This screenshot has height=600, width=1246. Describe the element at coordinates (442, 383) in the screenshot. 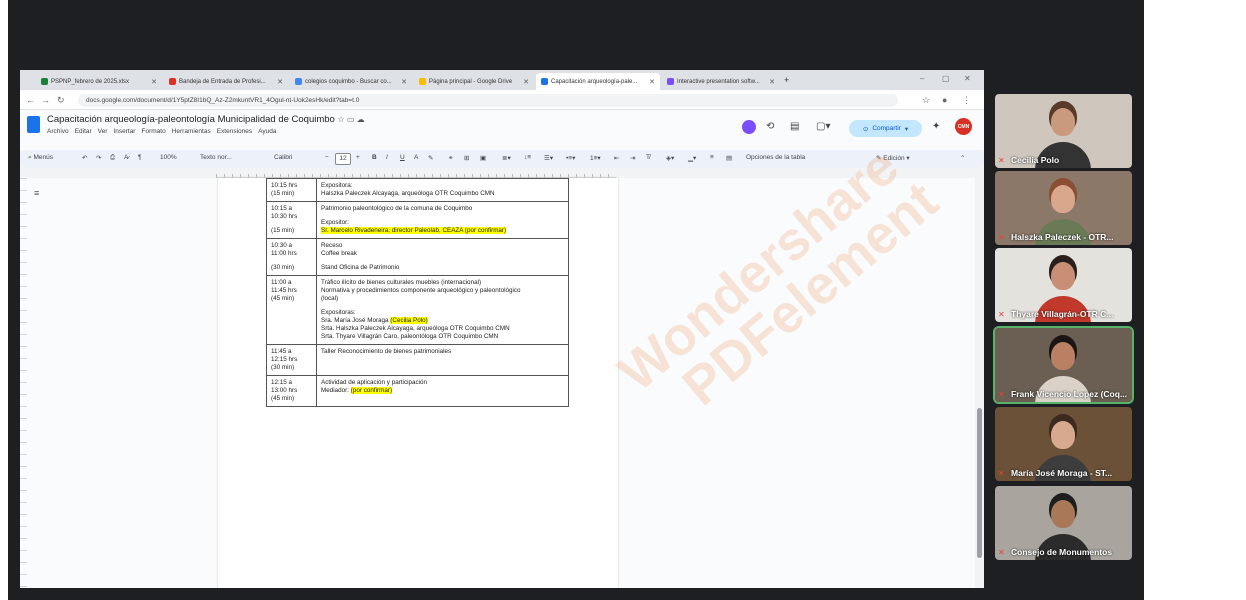

I see `content-line: Actividad de aplicación y participación` at that location.